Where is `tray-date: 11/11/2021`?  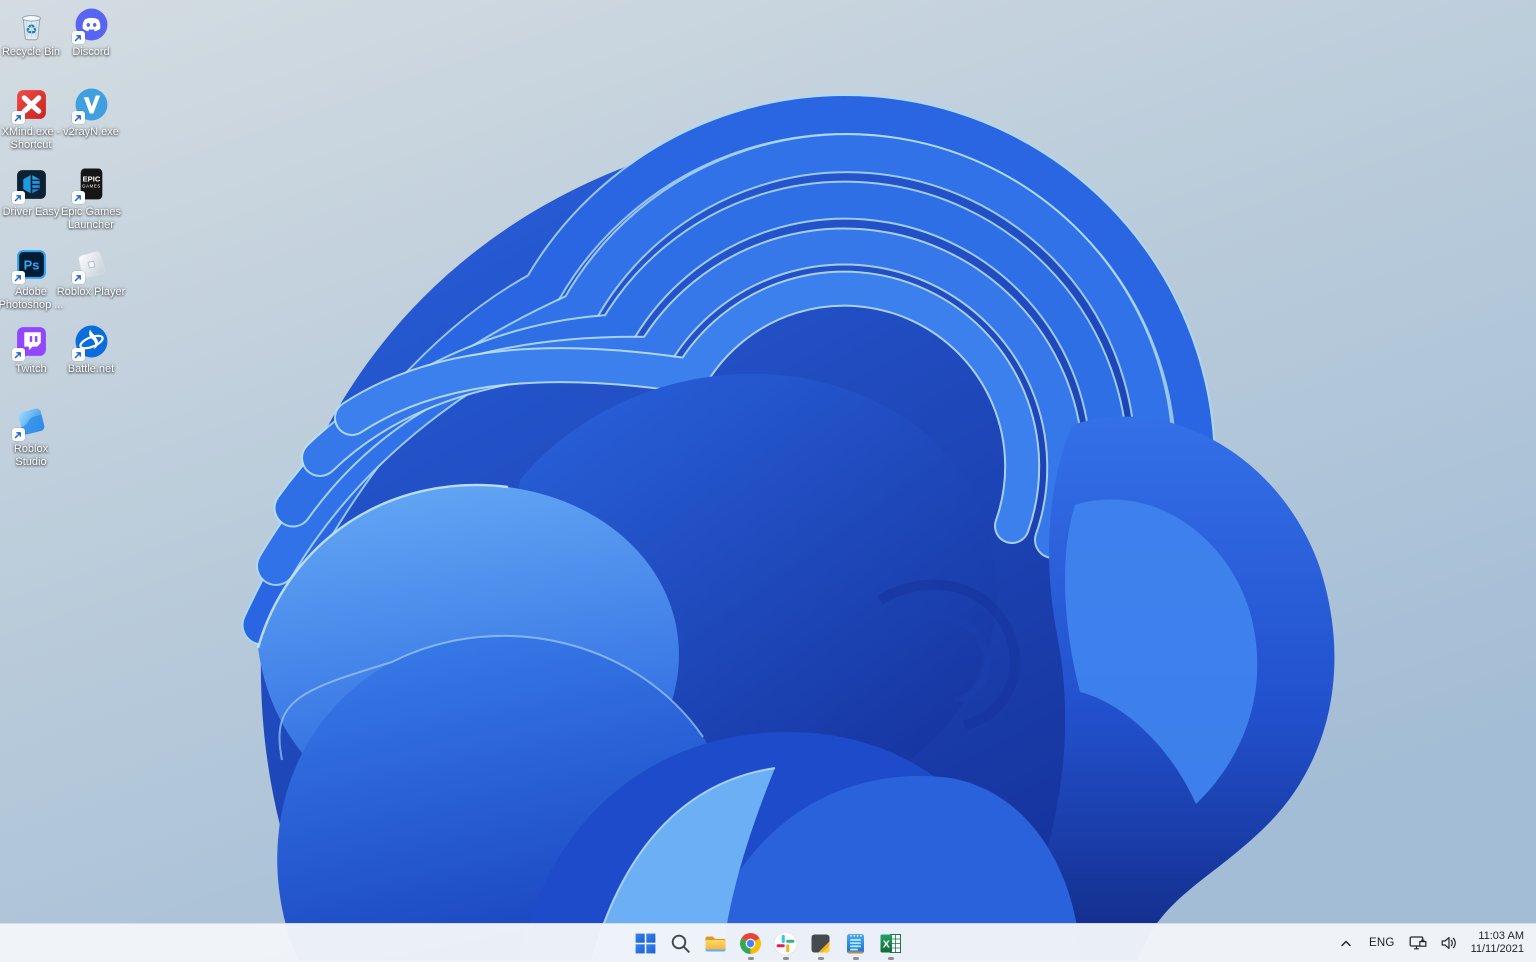 tray-date: 11/11/2021 is located at coordinates (1497, 949).